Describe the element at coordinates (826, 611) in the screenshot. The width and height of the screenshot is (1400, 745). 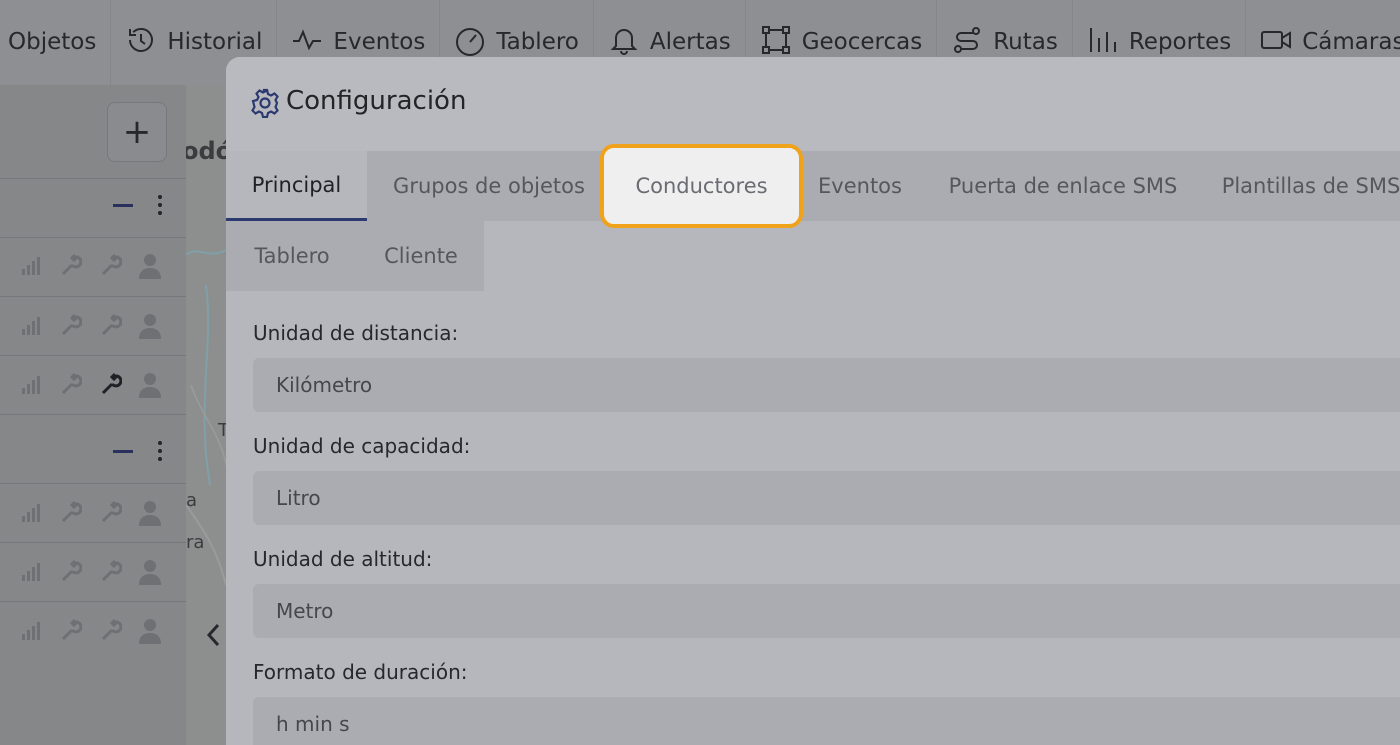
I see `altitude-unit-select: Metro` at that location.